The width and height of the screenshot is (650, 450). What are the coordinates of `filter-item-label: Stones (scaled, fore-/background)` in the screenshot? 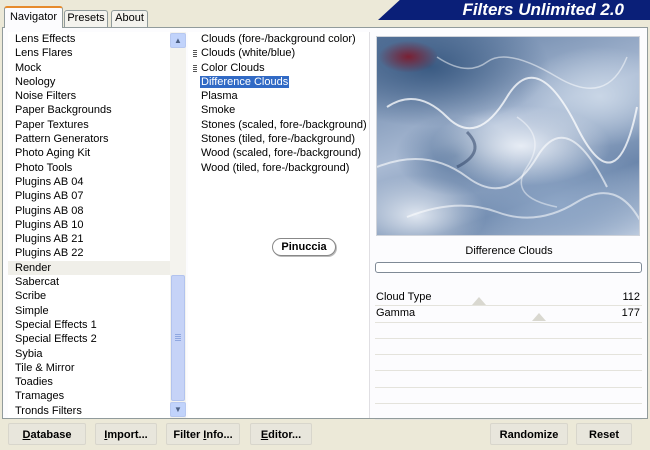 It's located at (284, 124).